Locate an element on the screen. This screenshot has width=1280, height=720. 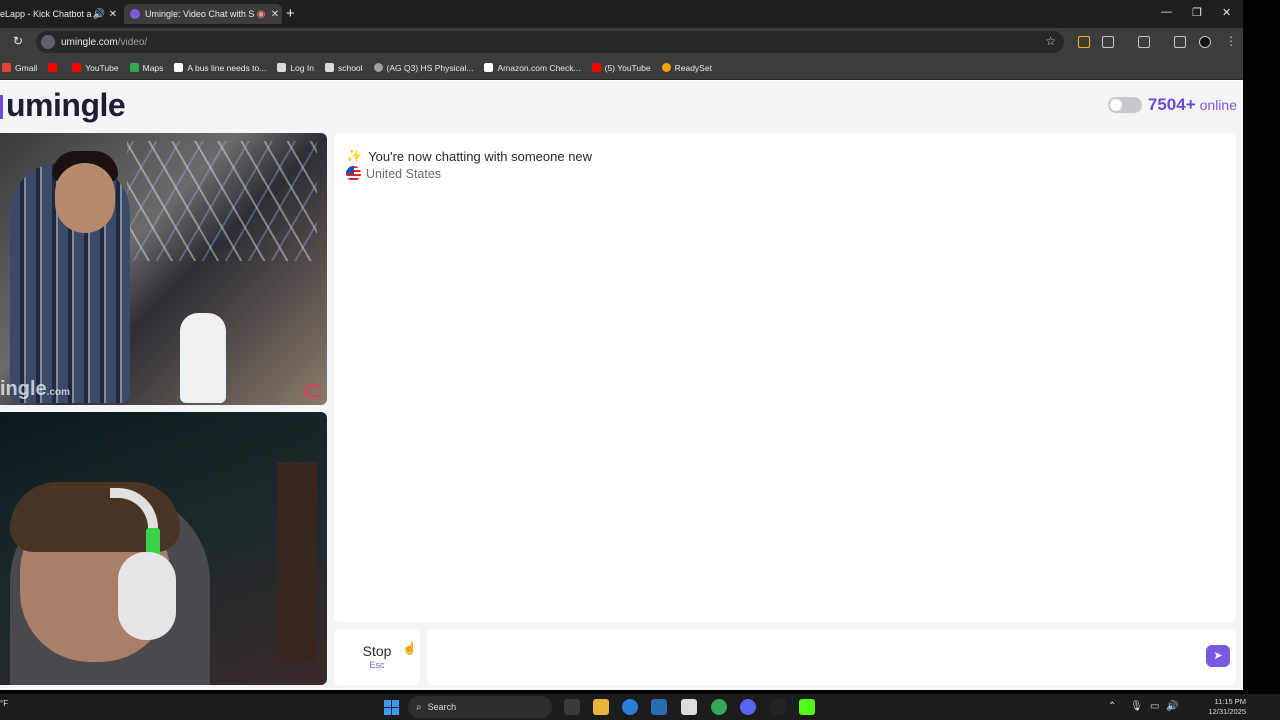
hand-cursor-icon: ☝ is located at coordinates (409, 648).